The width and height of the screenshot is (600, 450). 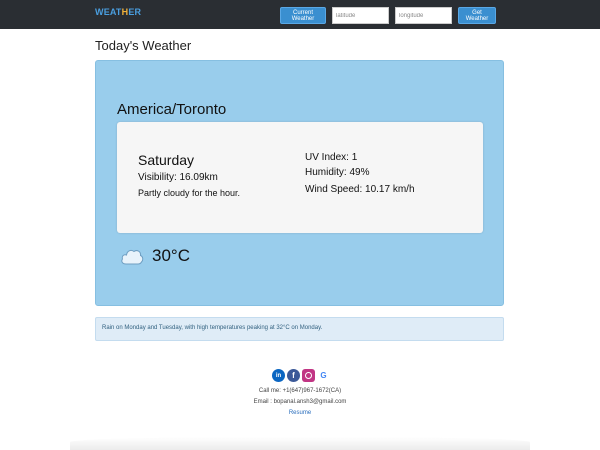 I want to click on wind-speed-value: Wind Speed: 10.17 km/h, so click(x=360, y=189).